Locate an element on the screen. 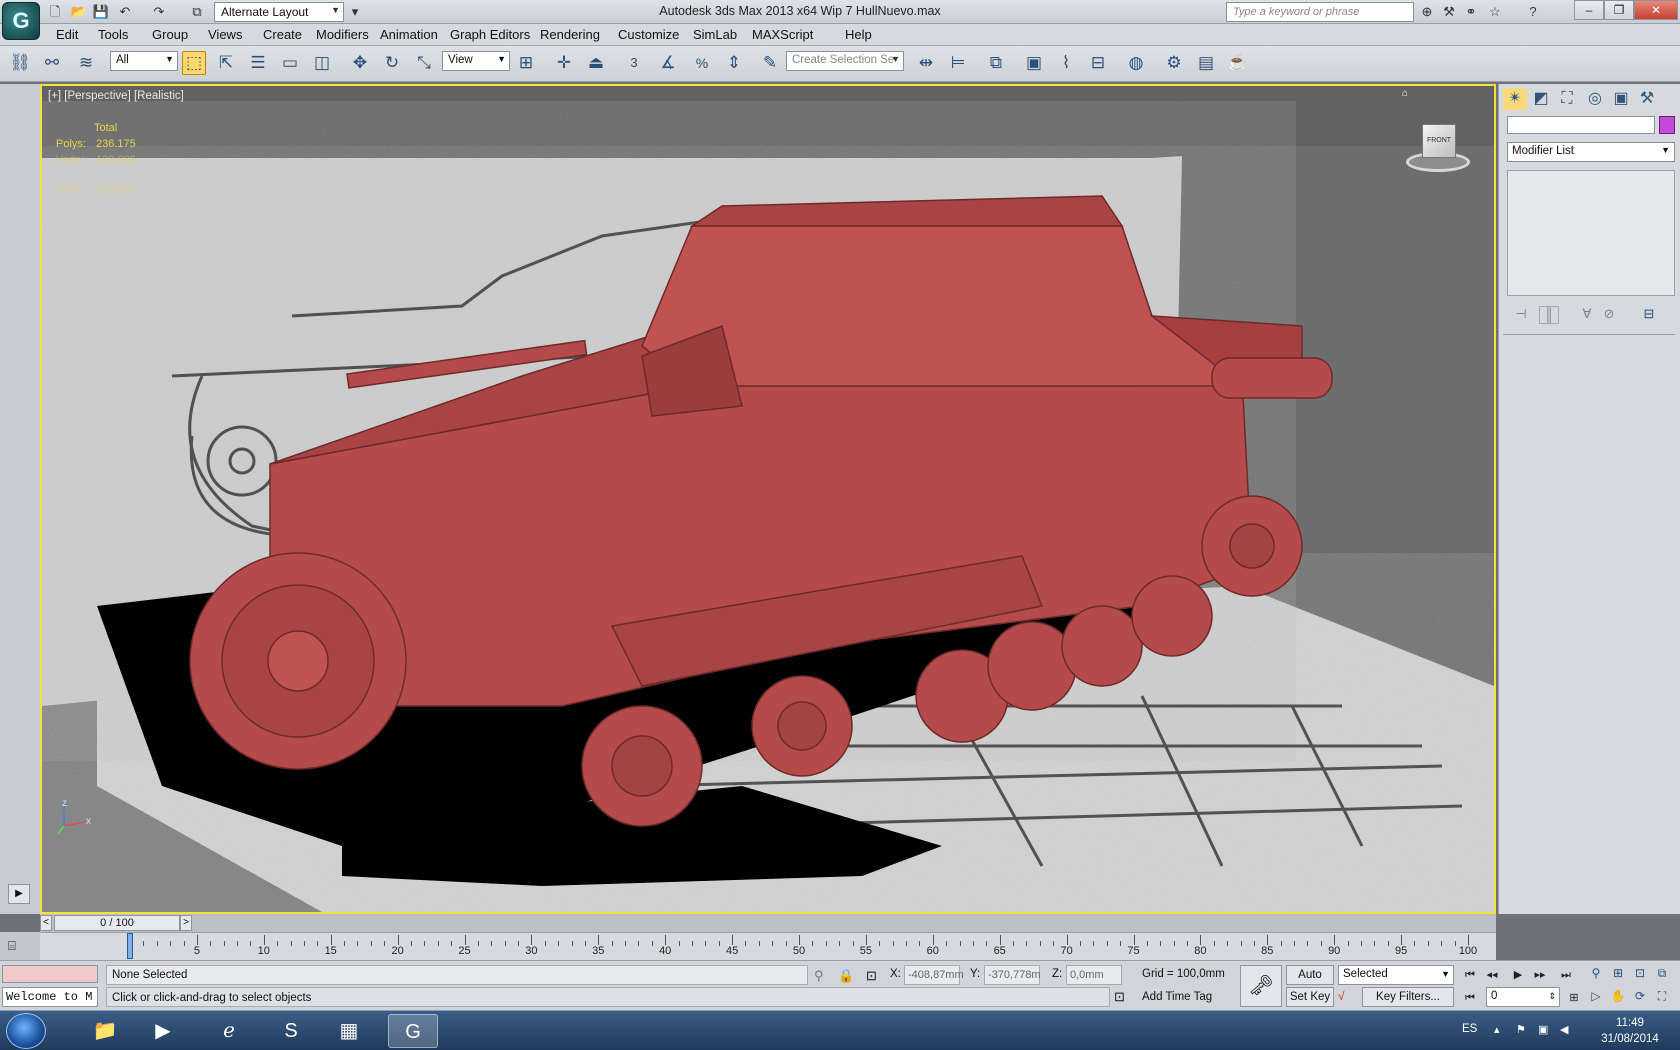 This screenshot has height=1050, width=1680. menu-help: Help is located at coordinates (858, 34).